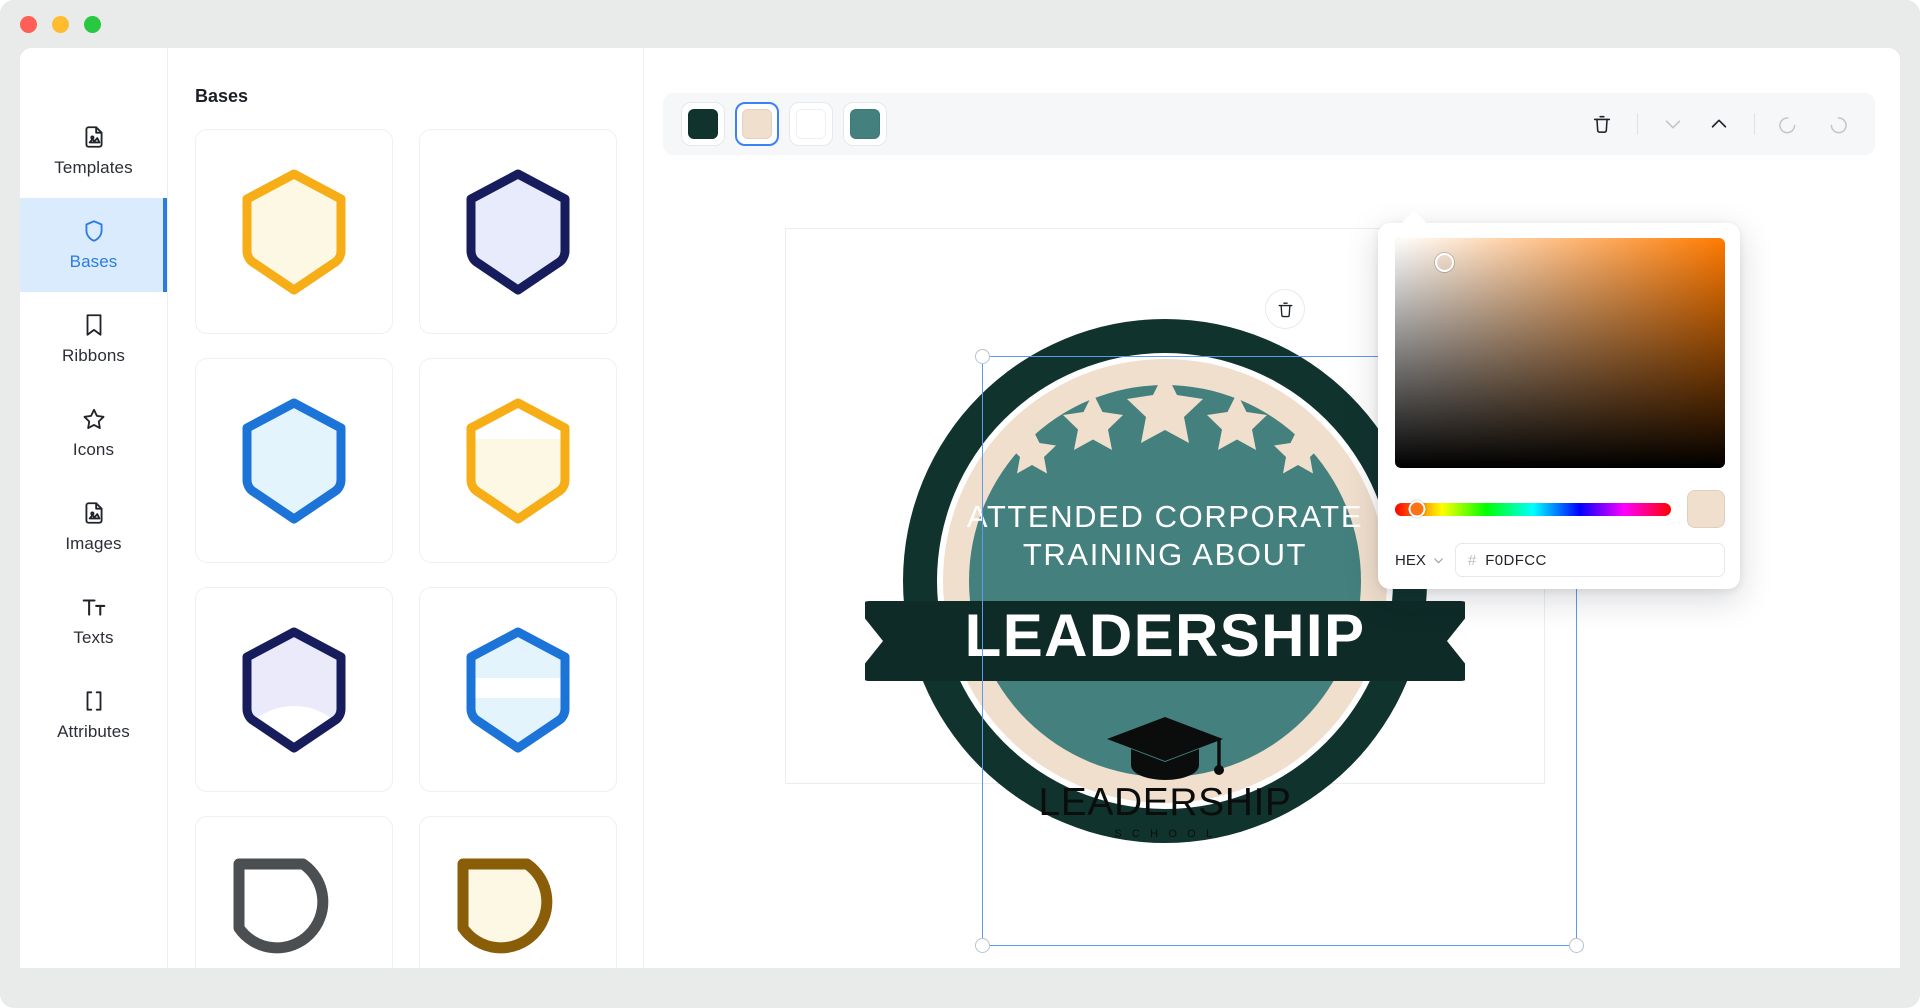 Image resolution: width=1920 pixels, height=1008 pixels. What do you see at coordinates (1414, 223) in the screenshot?
I see `popover-arrow` at bounding box center [1414, 223].